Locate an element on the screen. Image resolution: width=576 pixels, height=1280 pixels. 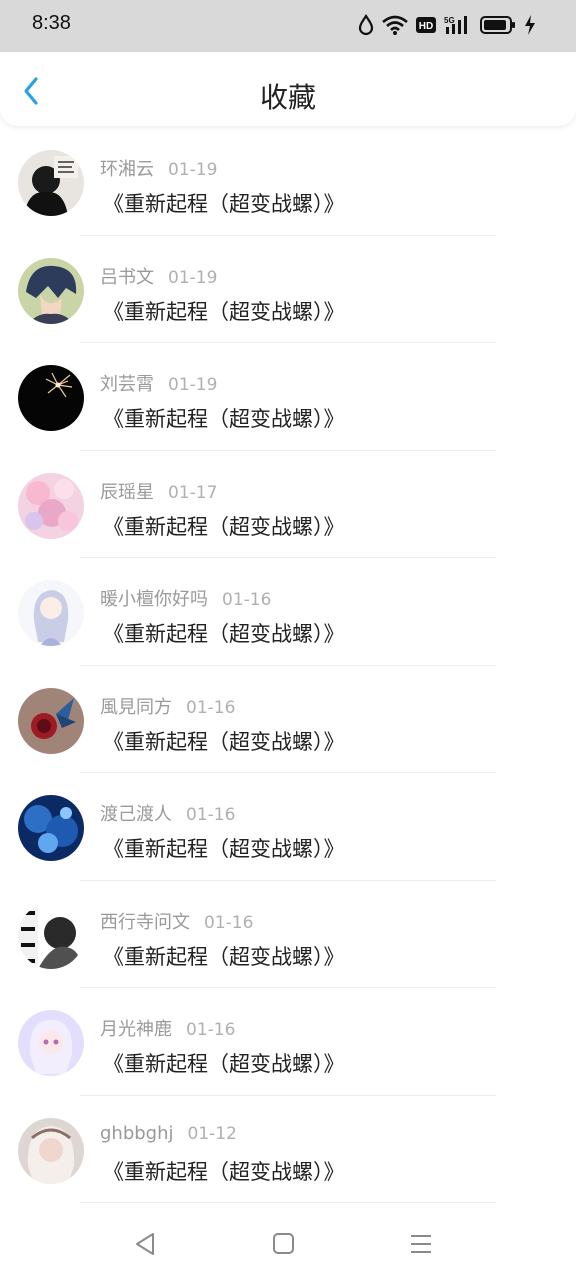
item-meta: 刘芸霄 01-19 is located at coordinates (158, 383).